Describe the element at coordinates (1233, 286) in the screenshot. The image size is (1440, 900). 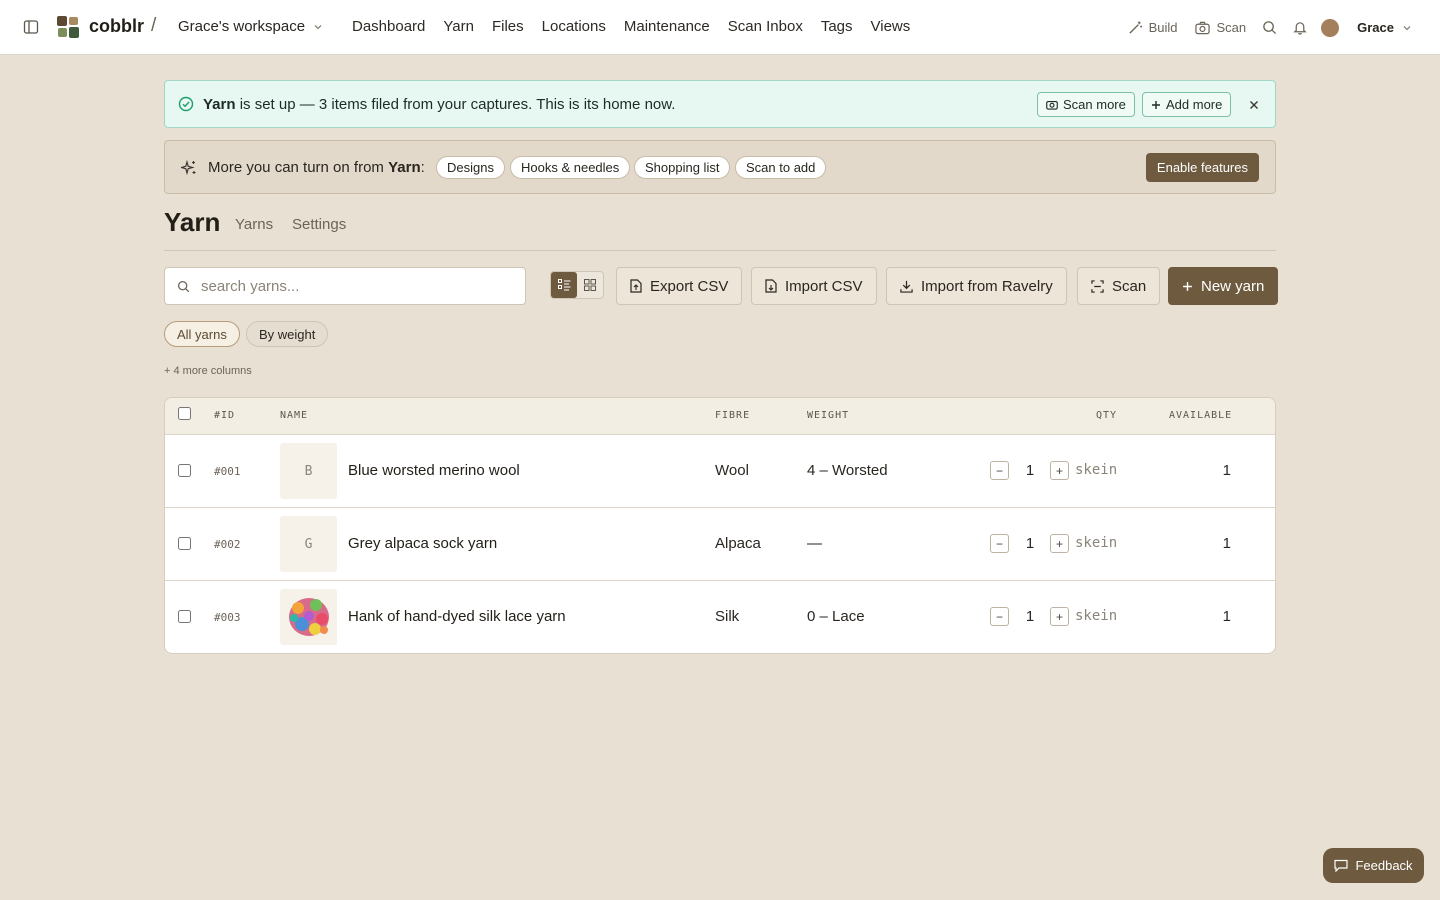
I see `new-yarn-label: New yarn` at that location.